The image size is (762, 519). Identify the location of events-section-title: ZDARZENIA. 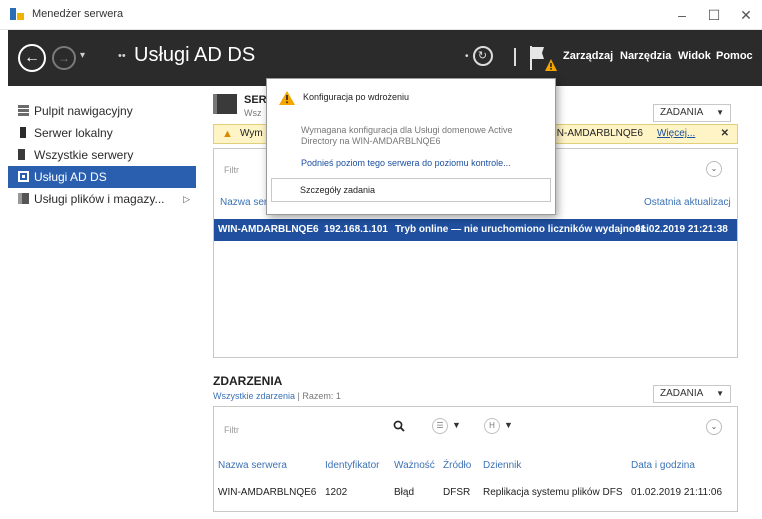
(248, 381).